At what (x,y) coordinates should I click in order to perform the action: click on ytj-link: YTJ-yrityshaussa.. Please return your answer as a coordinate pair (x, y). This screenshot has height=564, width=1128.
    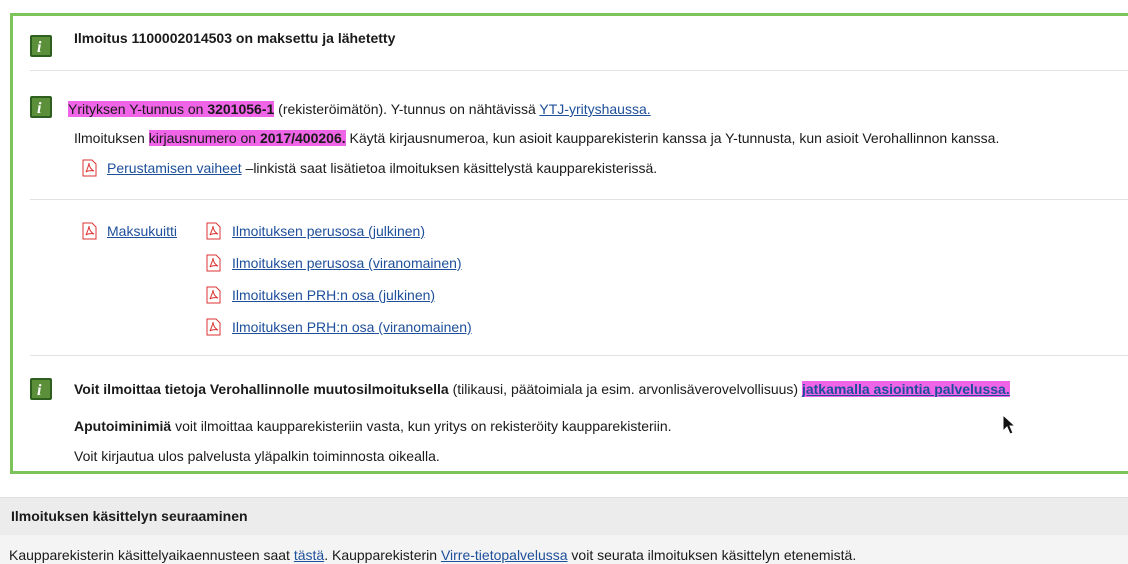
    Looking at the image, I should click on (594, 109).